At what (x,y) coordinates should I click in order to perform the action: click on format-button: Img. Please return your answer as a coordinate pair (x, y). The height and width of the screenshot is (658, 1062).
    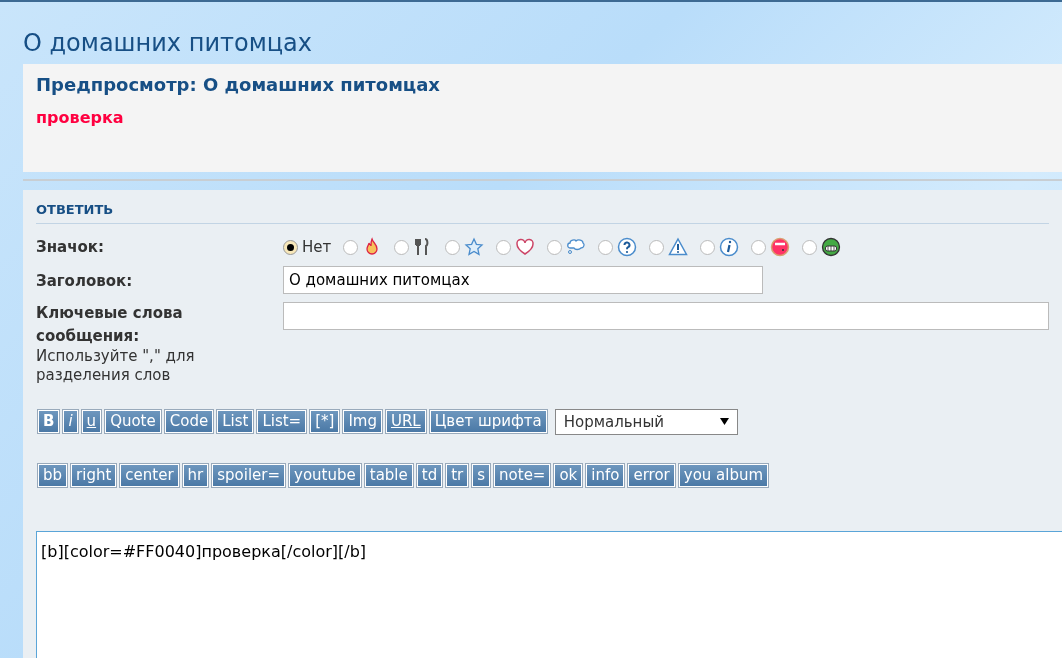
    Looking at the image, I should click on (362, 422).